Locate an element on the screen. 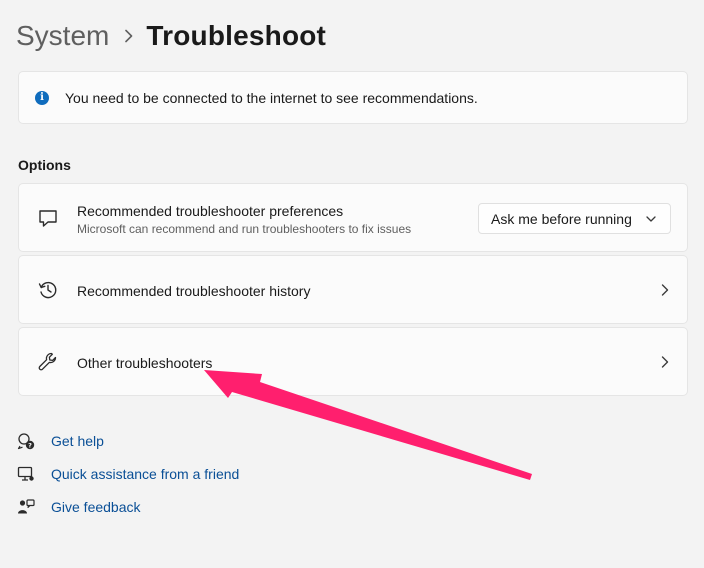 The height and width of the screenshot is (568, 704). page-title: Troubleshoot is located at coordinates (236, 35).